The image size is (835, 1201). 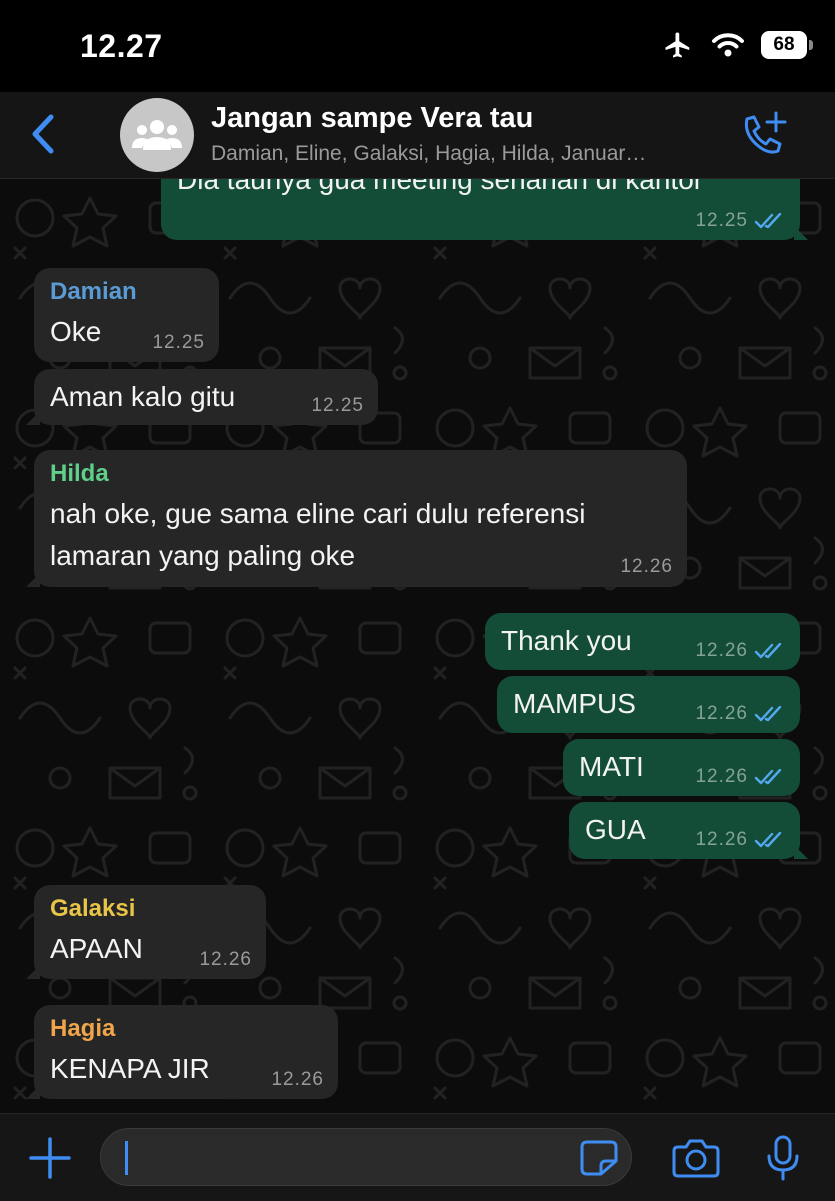 What do you see at coordinates (784, 45) in the screenshot?
I see `battery-level: 68` at bounding box center [784, 45].